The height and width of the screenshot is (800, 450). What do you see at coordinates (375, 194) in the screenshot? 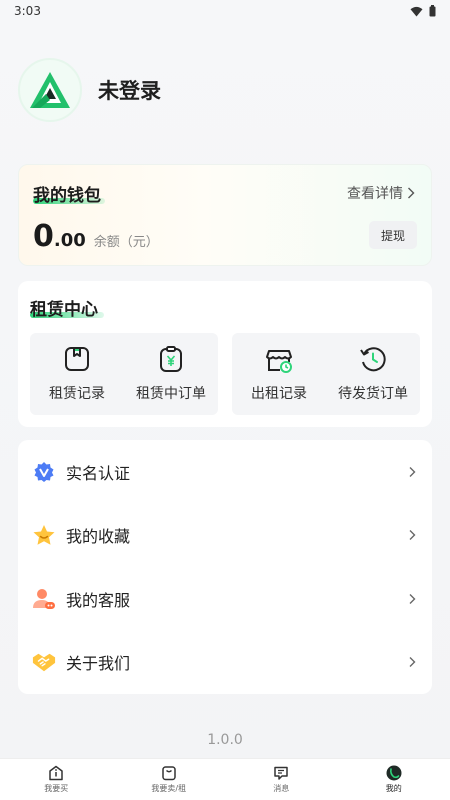
I see `wallet-details-label: 查看详情` at bounding box center [375, 194].